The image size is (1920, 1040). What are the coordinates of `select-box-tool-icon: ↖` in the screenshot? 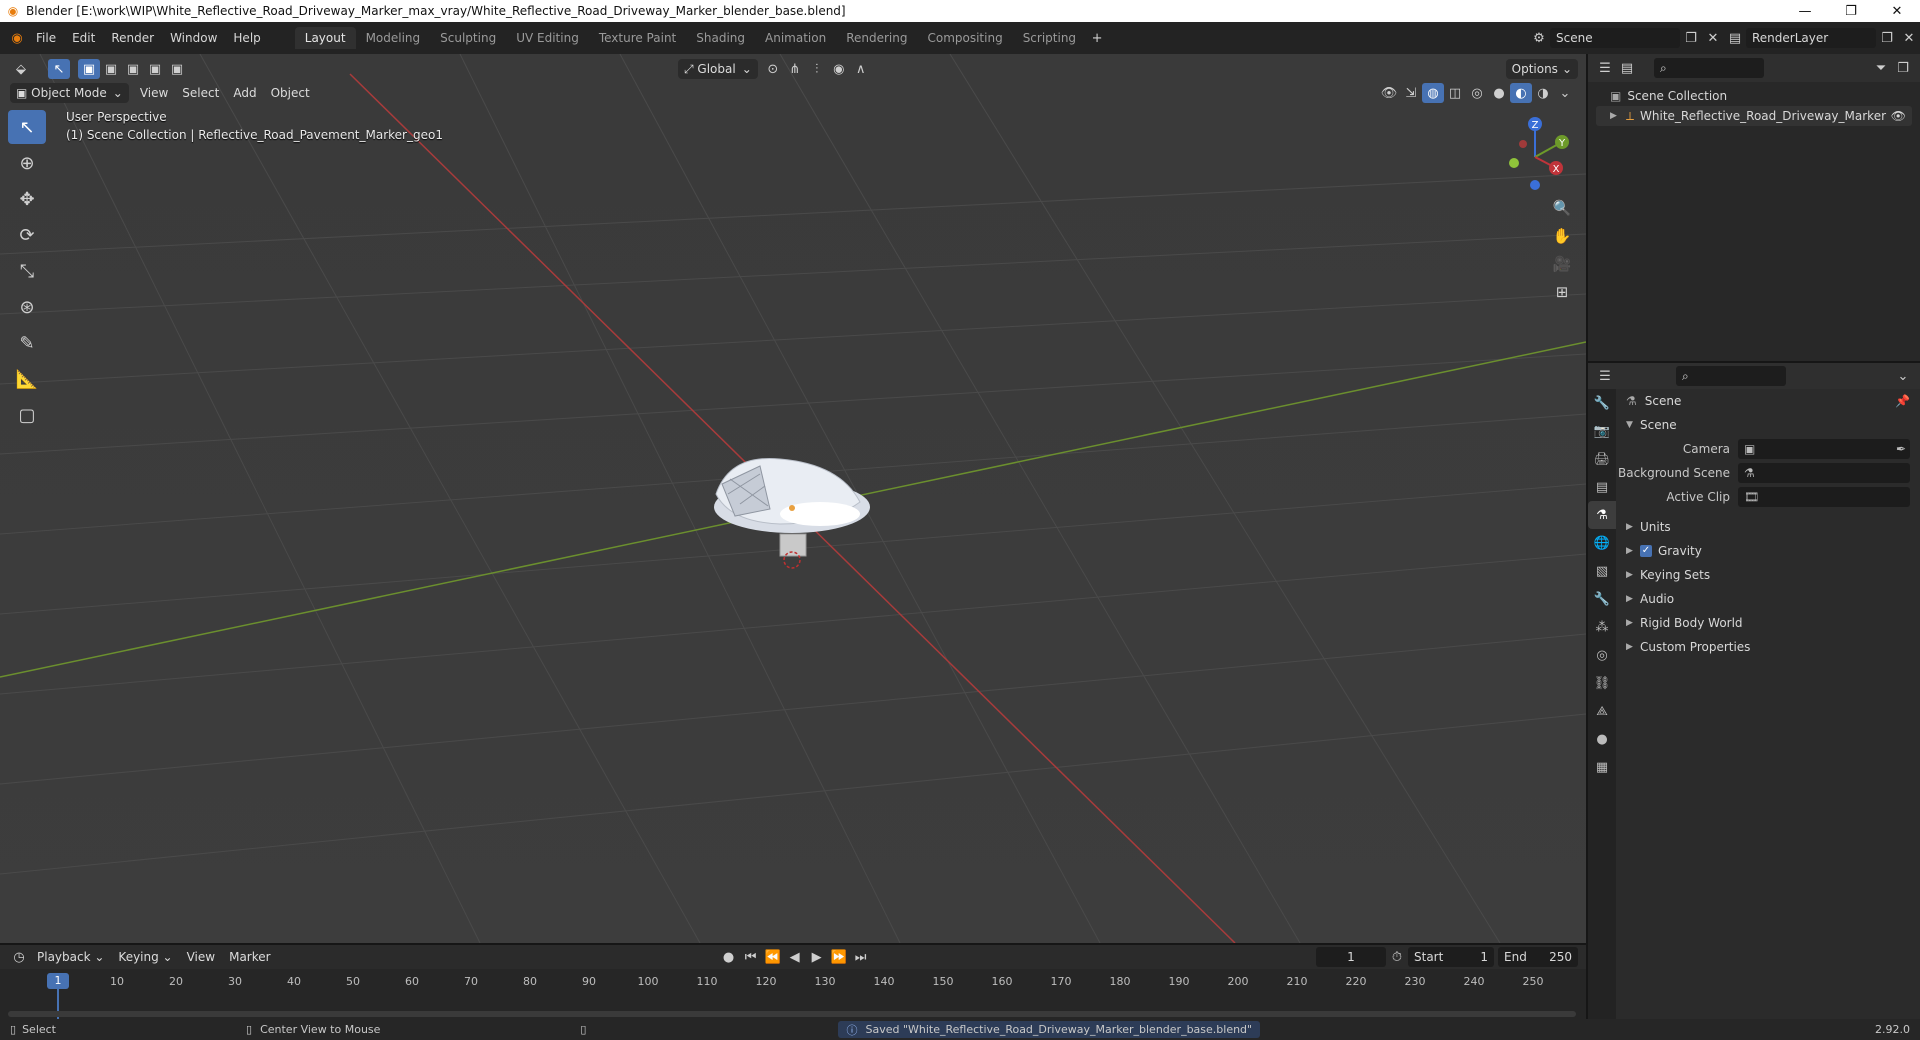 It's located at (27, 127).